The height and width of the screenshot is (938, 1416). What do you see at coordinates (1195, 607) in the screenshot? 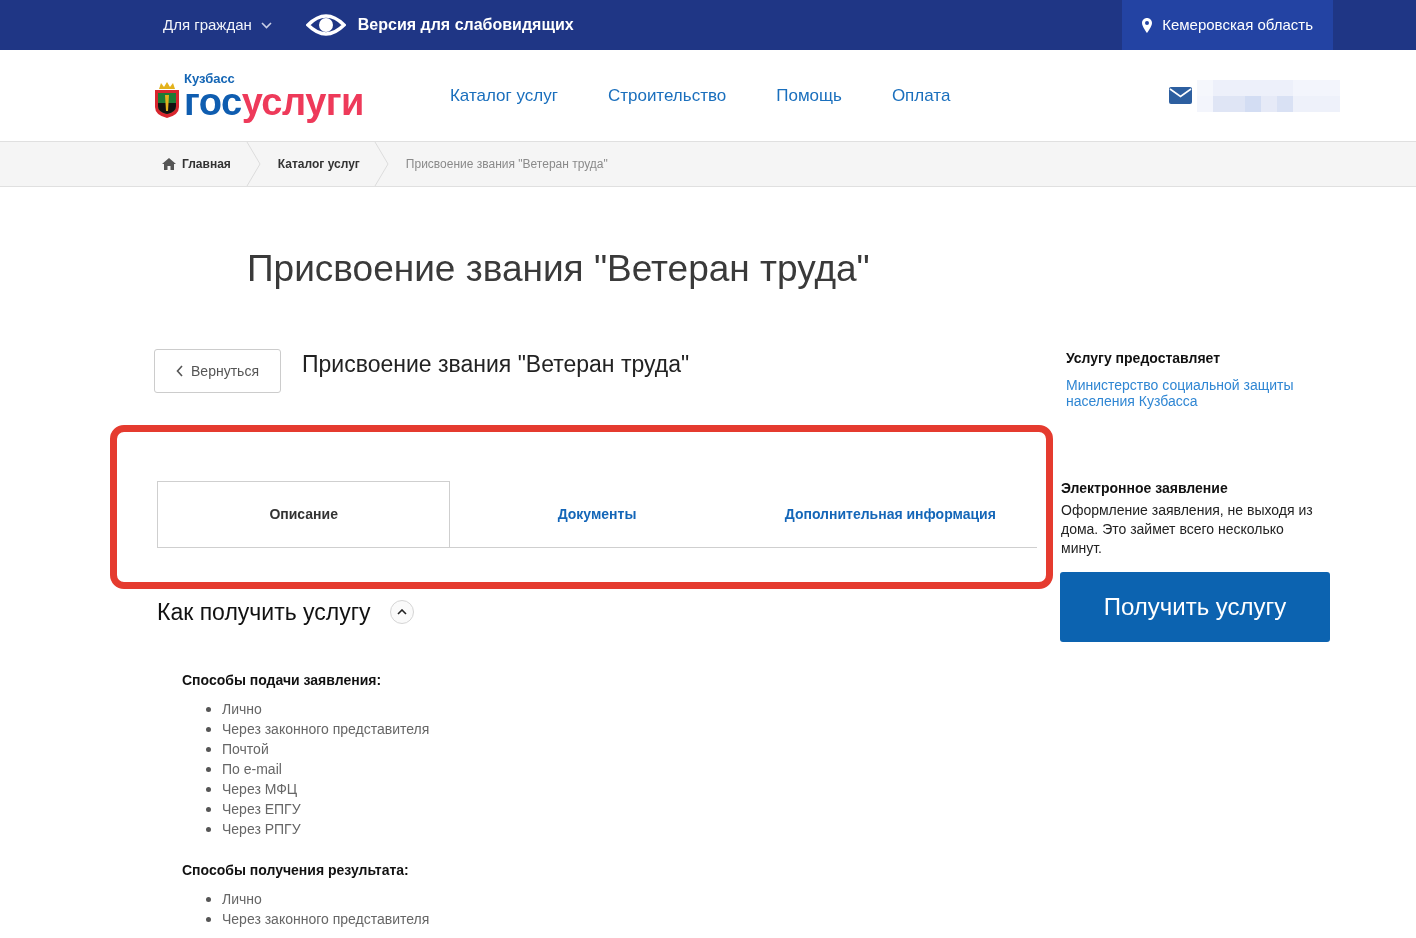
I see `get-service-button: Получить услугу` at bounding box center [1195, 607].